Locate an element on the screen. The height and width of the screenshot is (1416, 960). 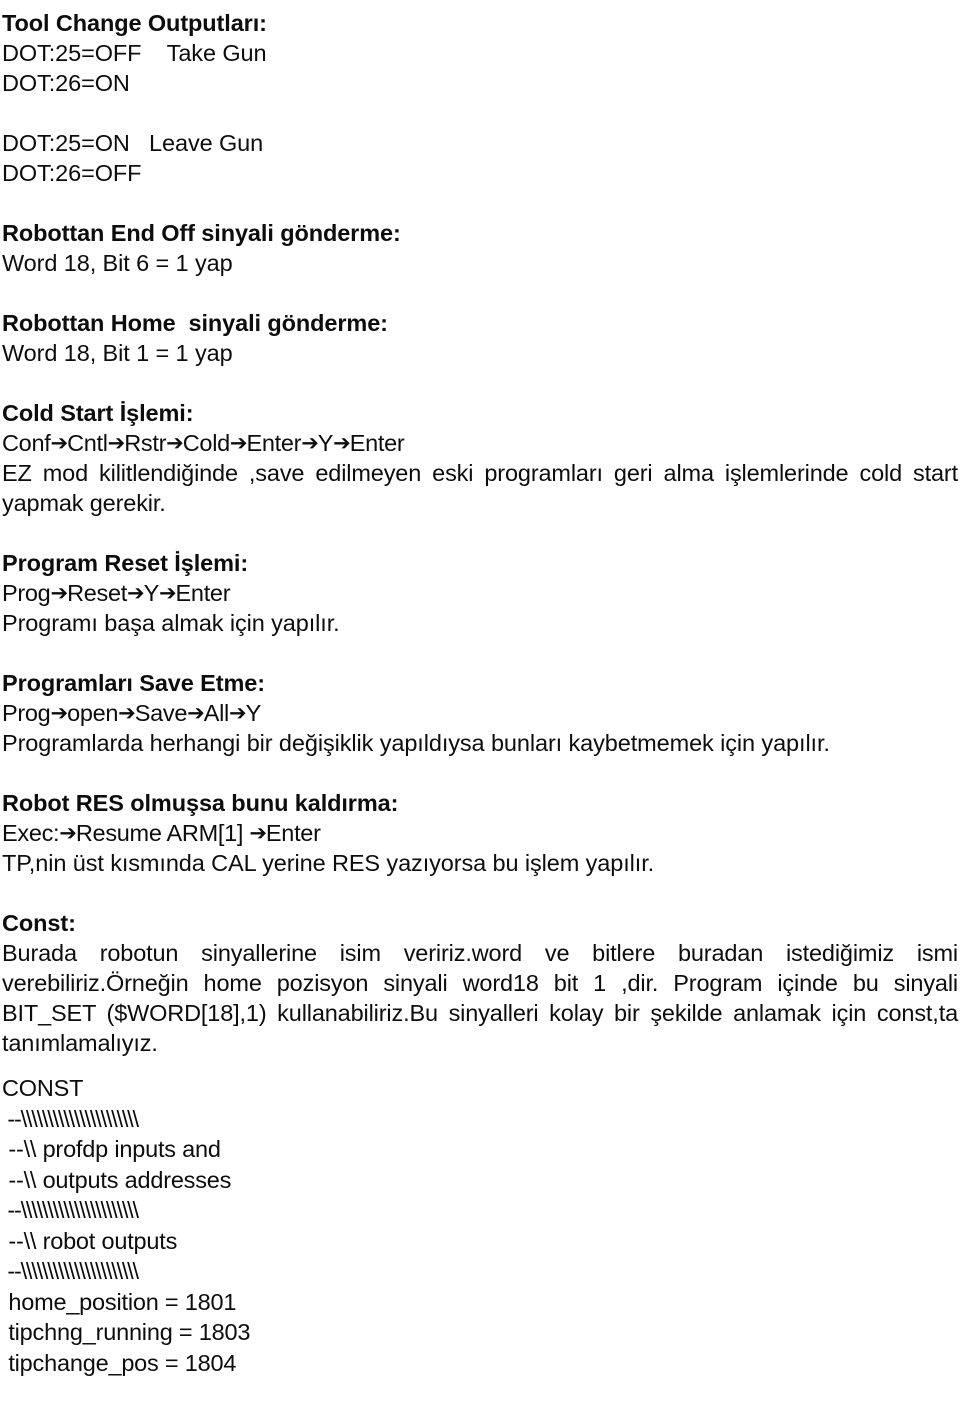
program-save-heading: Programları Save Etme: is located at coordinates (133, 683).